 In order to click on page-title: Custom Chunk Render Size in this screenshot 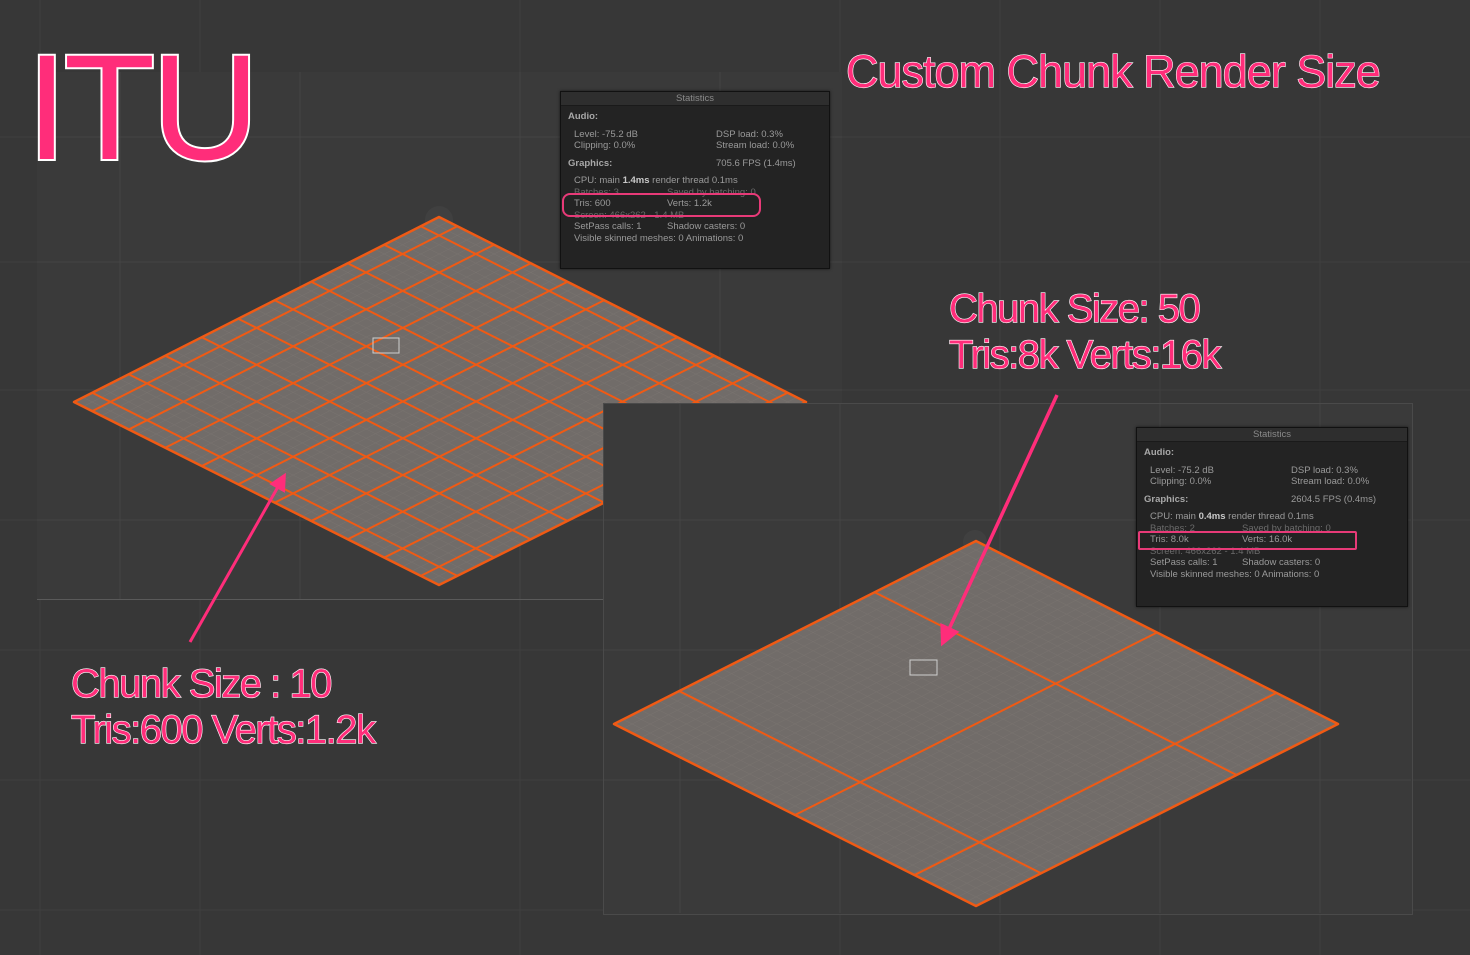, I will do `click(1113, 71)`.